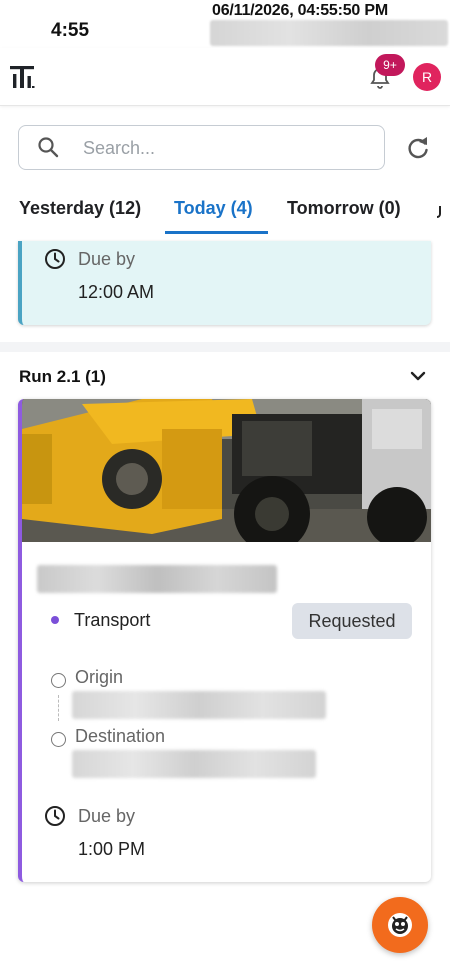 Image resolution: width=450 pixels, height=974 pixels. What do you see at coordinates (329, 33) in the screenshot?
I see `redacted-status-text` at bounding box center [329, 33].